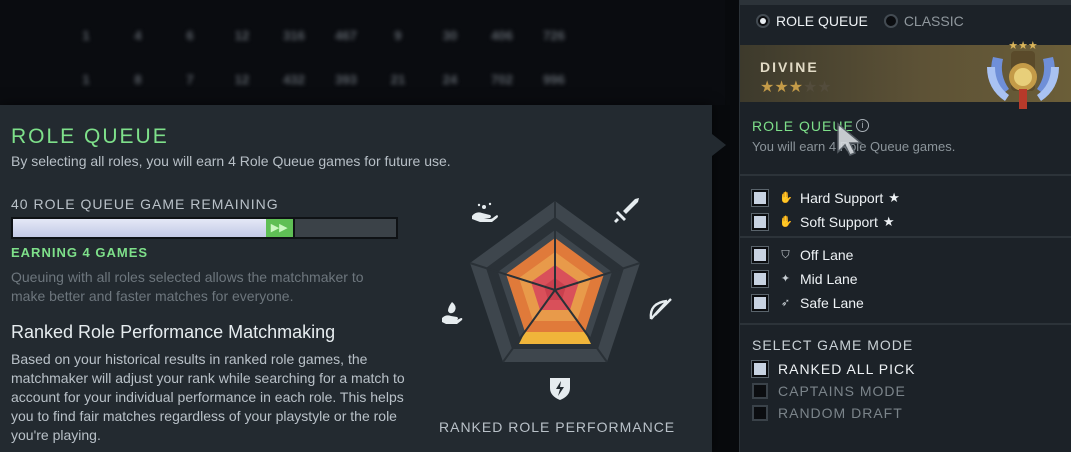  What do you see at coordinates (934, 21) in the screenshot?
I see `classic-option-label: CLASSIC` at bounding box center [934, 21].